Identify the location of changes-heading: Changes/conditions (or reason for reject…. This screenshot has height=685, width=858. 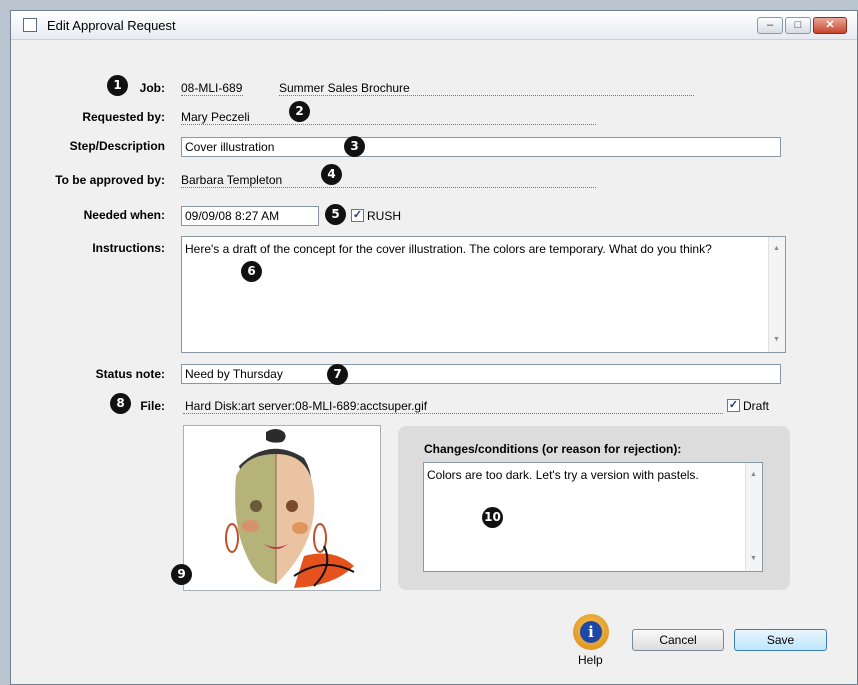
(553, 449).